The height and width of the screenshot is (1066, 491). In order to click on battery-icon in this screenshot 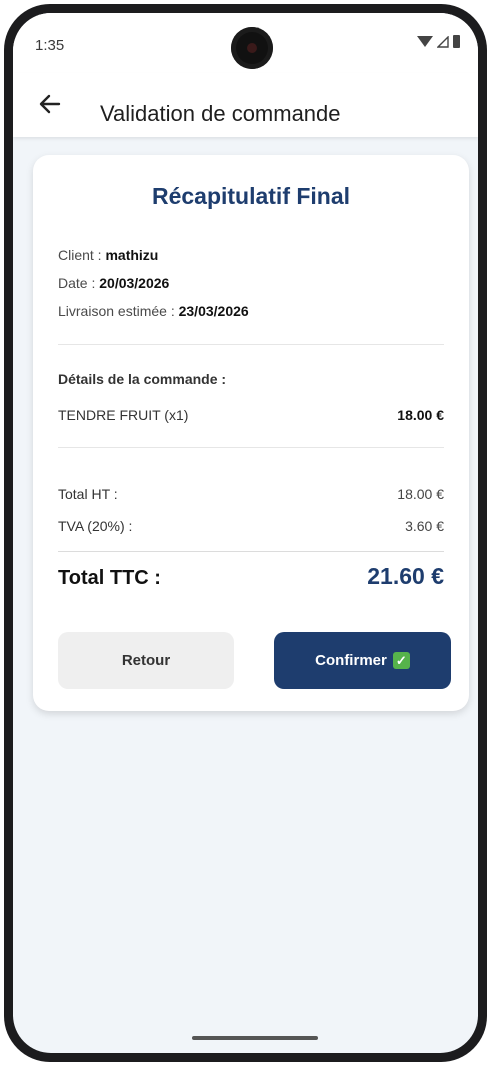, I will do `click(456, 41)`.